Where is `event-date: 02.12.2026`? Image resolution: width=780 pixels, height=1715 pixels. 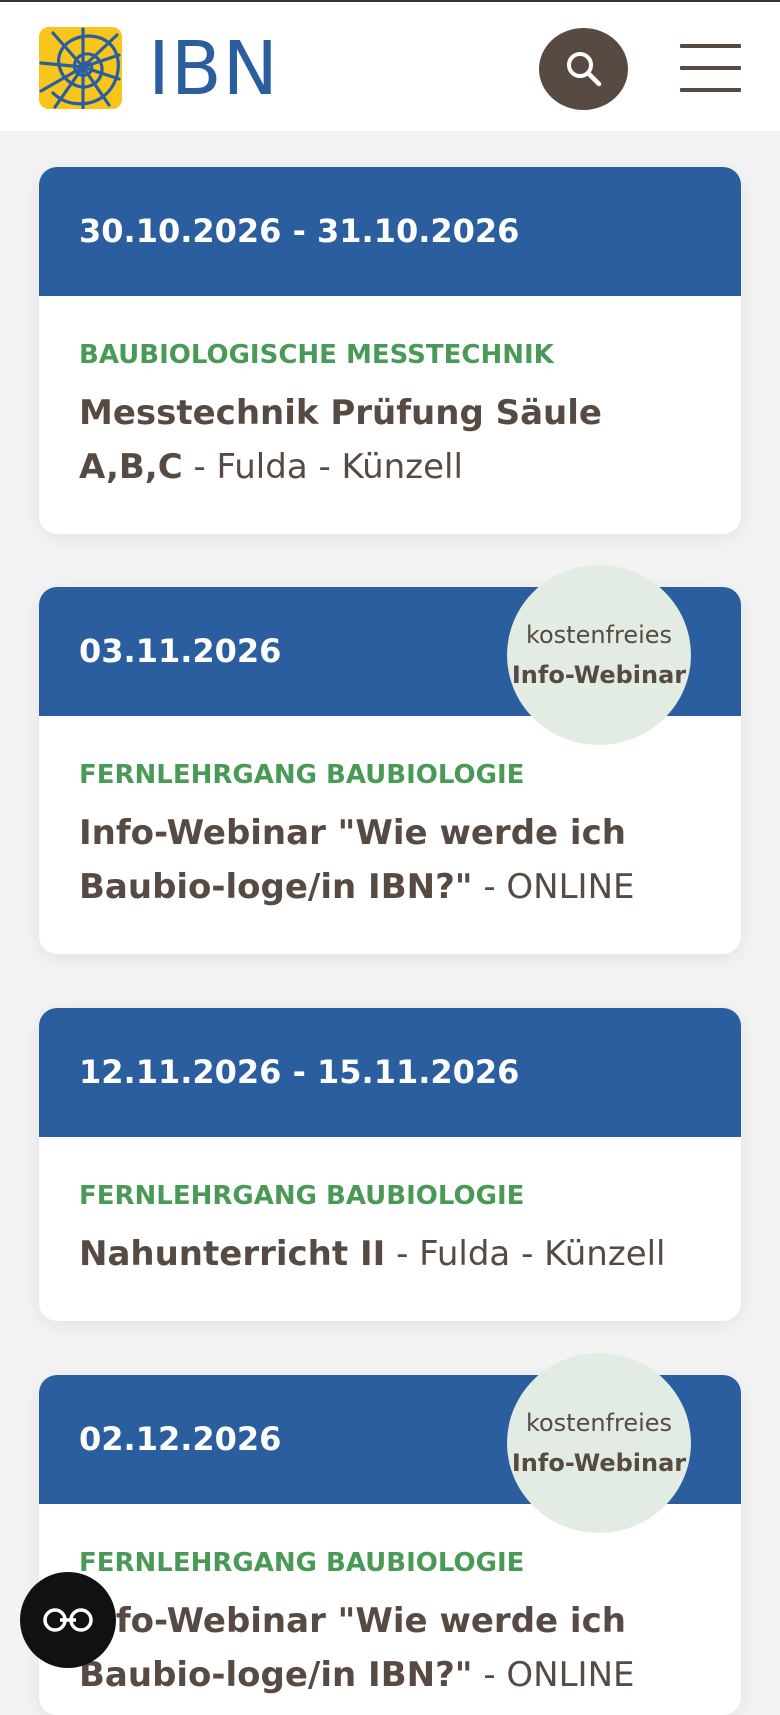
event-date: 02.12.2026 is located at coordinates (180, 1439).